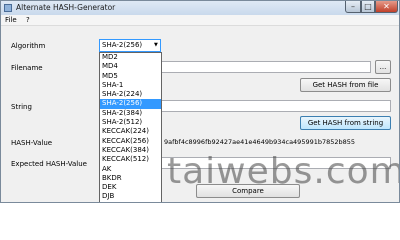 Image resolution: width=400 pixels, height=240 pixels. What do you see at coordinates (49, 164) in the screenshot?
I see `expected-hash-label: Expected HASH-Value` at bounding box center [49, 164].